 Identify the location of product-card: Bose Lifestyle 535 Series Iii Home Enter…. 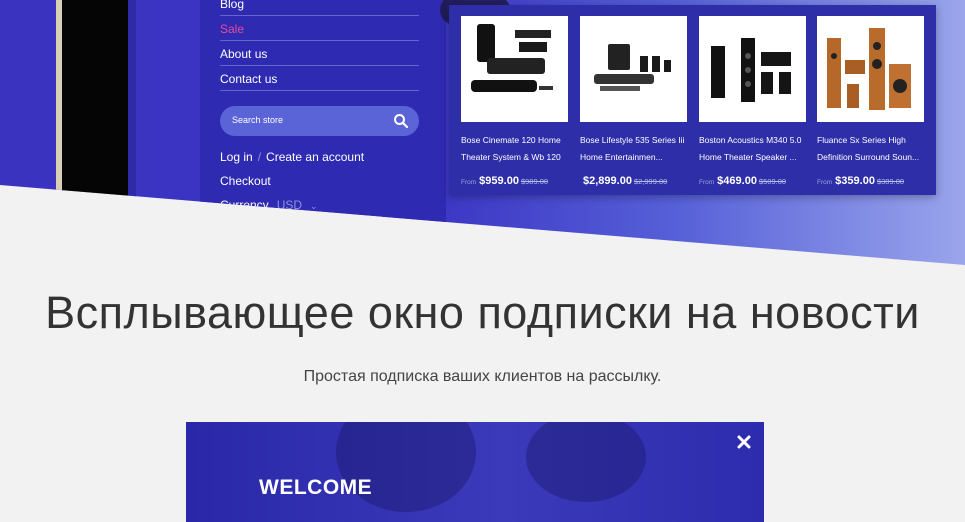
(633, 102).